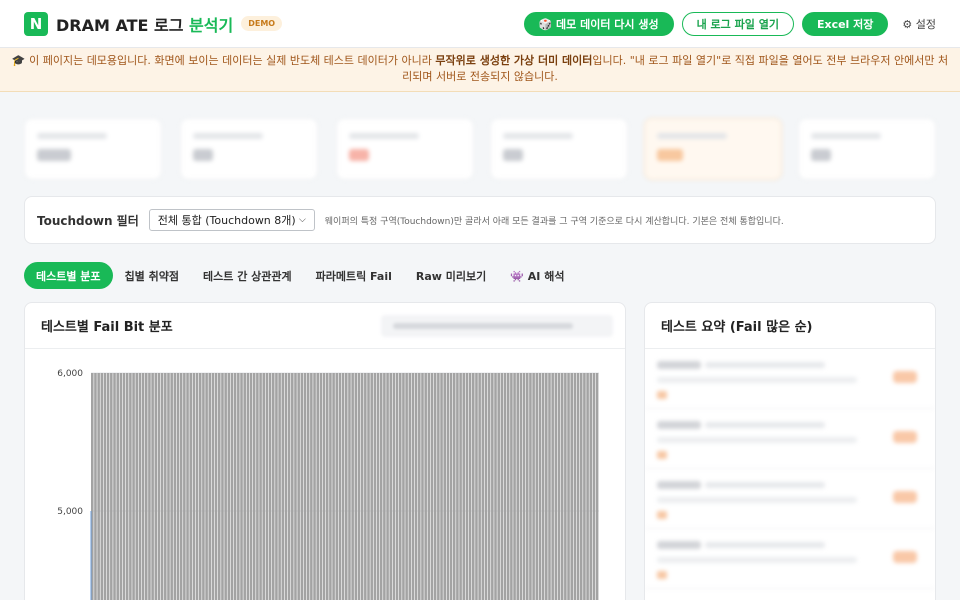  What do you see at coordinates (231, 220) in the screenshot?
I see `touchdown-select: 전체 통합 (Touchdown 8개) ⌵` at bounding box center [231, 220].